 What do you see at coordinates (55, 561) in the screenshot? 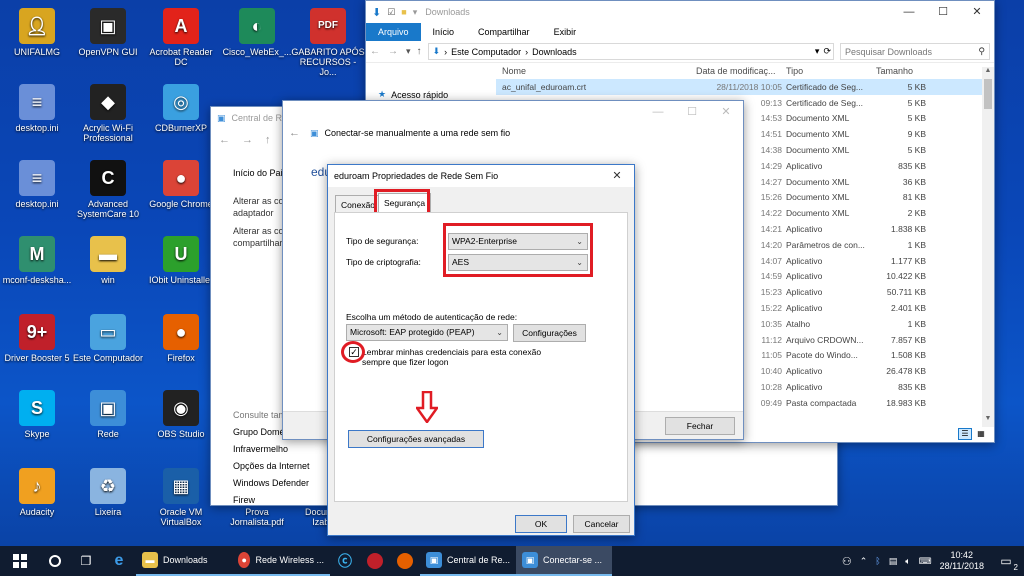
I see `search-button` at bounding box center [55, 561].